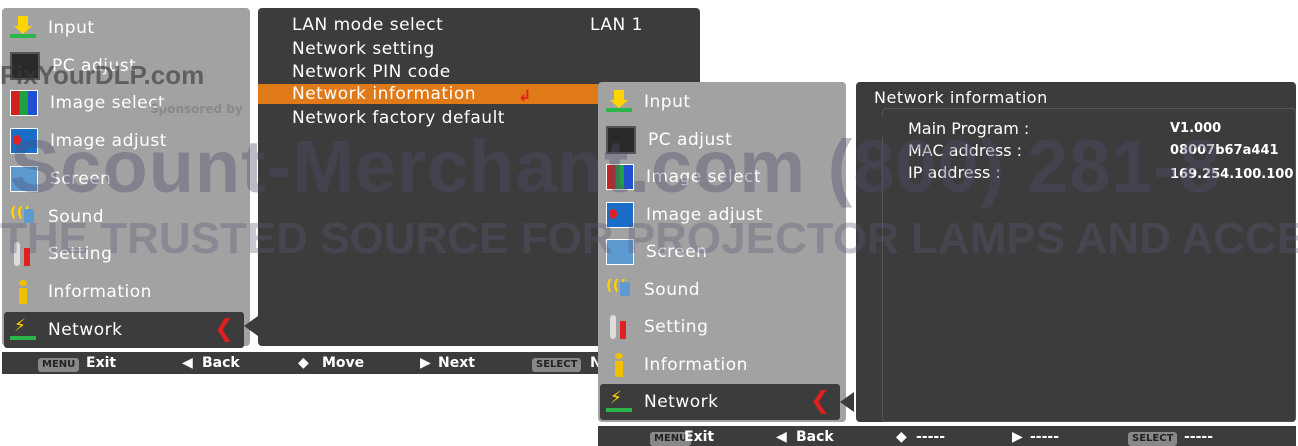  I want to click on left-menu-item-information: Information, so click(124, 292).